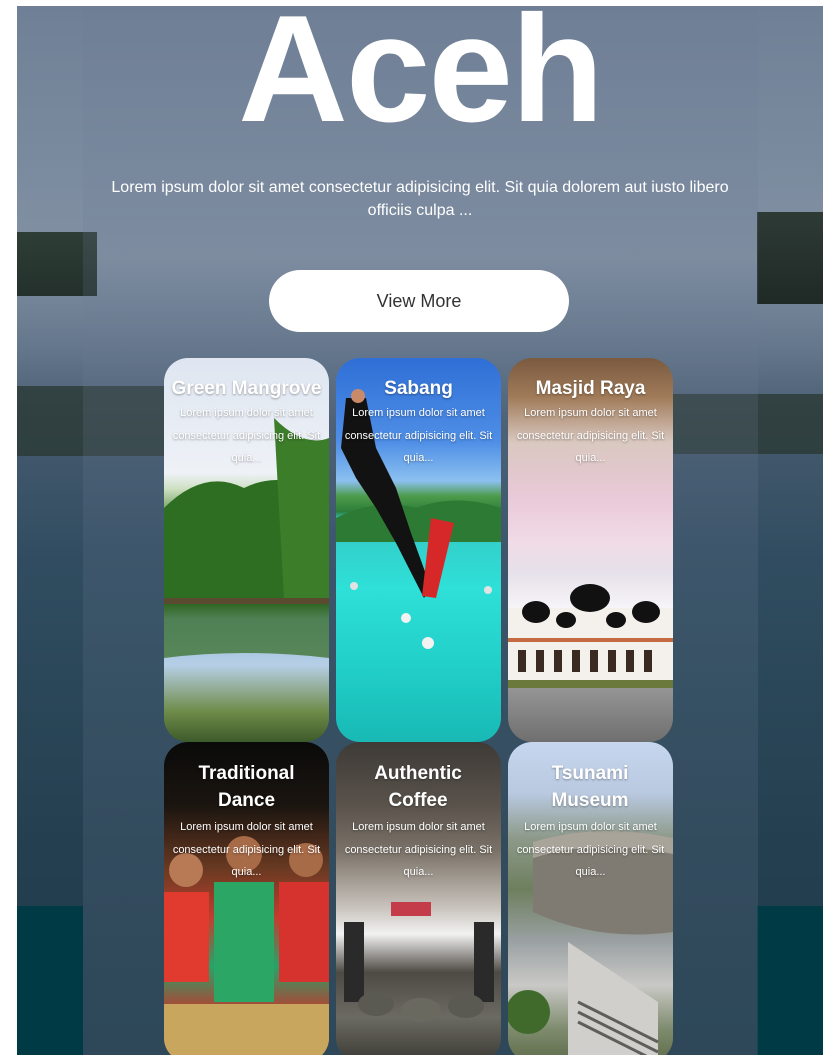 This screenshot has width=827, height=1055. Describe the element at coordinates (419, 301) in the screenshot. I see `view-more-button: View More` at that location.